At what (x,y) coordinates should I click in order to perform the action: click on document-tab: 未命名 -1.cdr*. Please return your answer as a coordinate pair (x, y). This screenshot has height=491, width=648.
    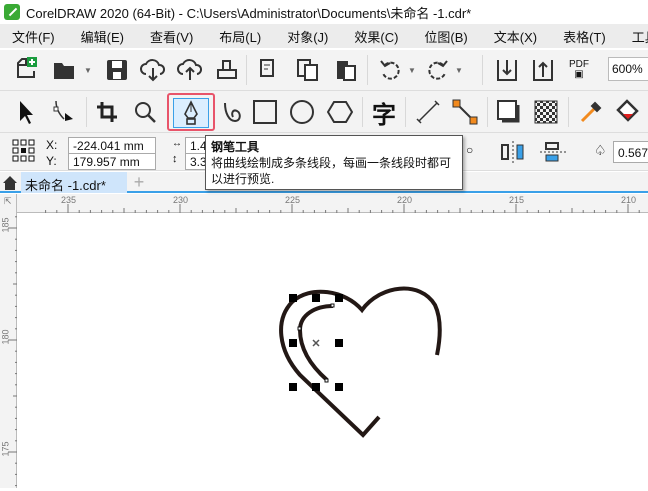
    Looking at the image, I should click on (74, 182).